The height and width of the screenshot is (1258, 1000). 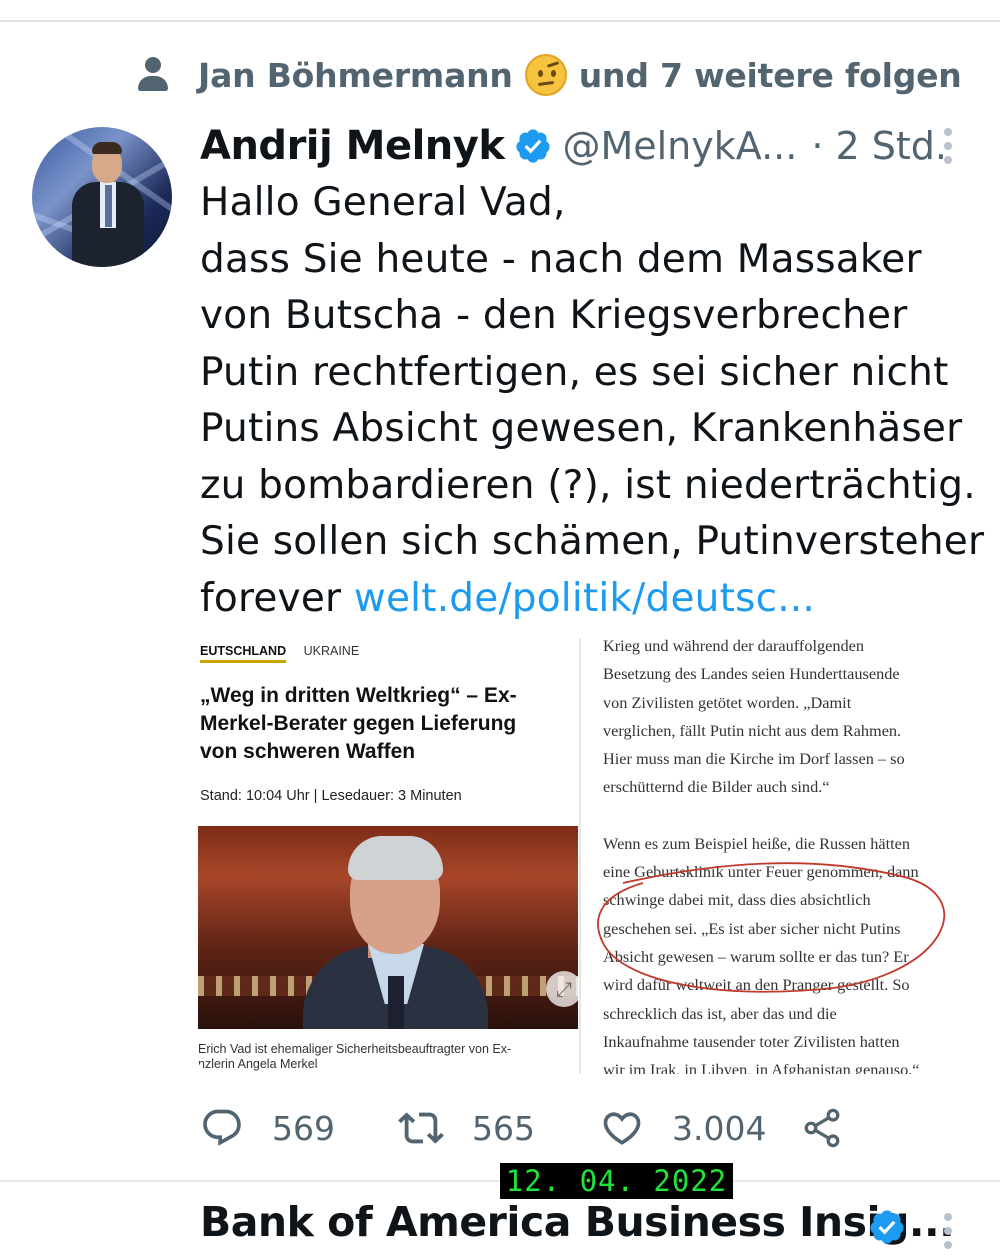 What do you see at coordinates (560, 1128) in the screenshot?
I see `tweet-actions: 569 565 3.004` at bounding box center [560, 1128].